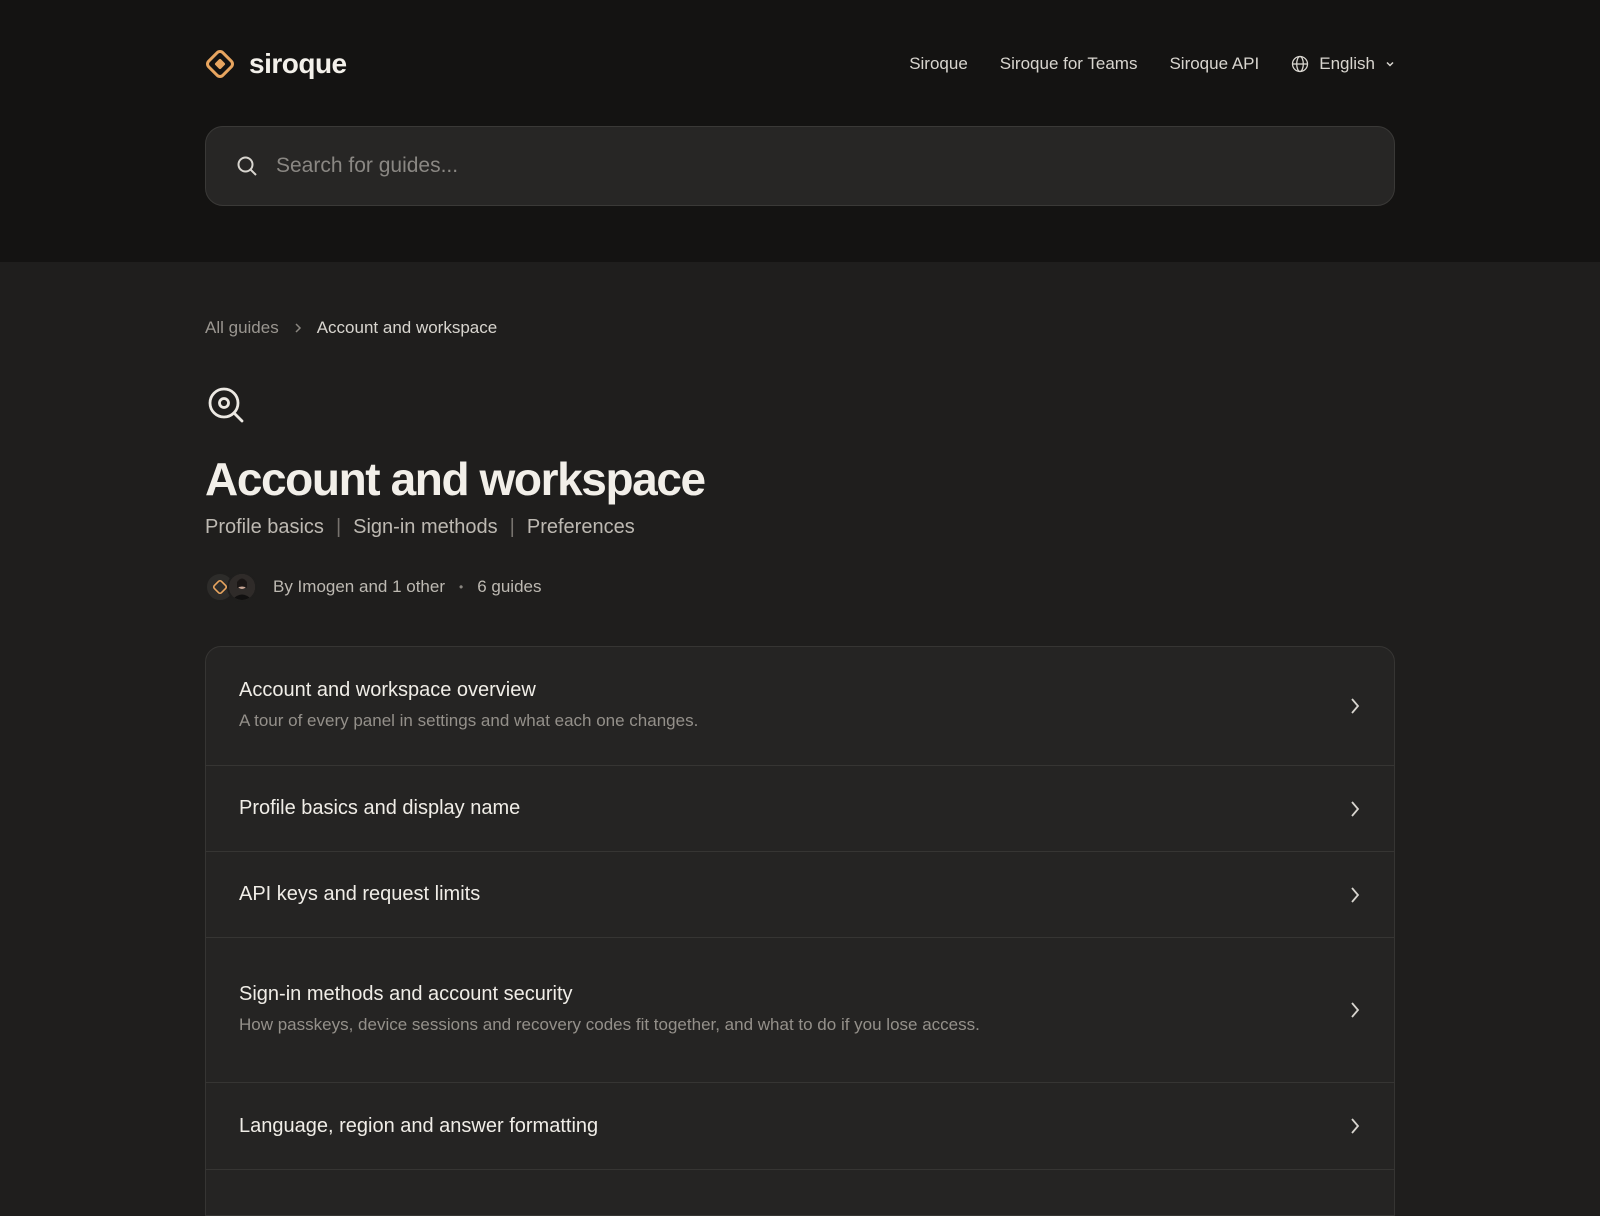 The width and height of the screenshot is (1600, 1216). What do you see at coordinates (419, 1125) in the screenshot?
I see `guide-title: Language, region and answer formatting` at bounding box center [419, 1125].